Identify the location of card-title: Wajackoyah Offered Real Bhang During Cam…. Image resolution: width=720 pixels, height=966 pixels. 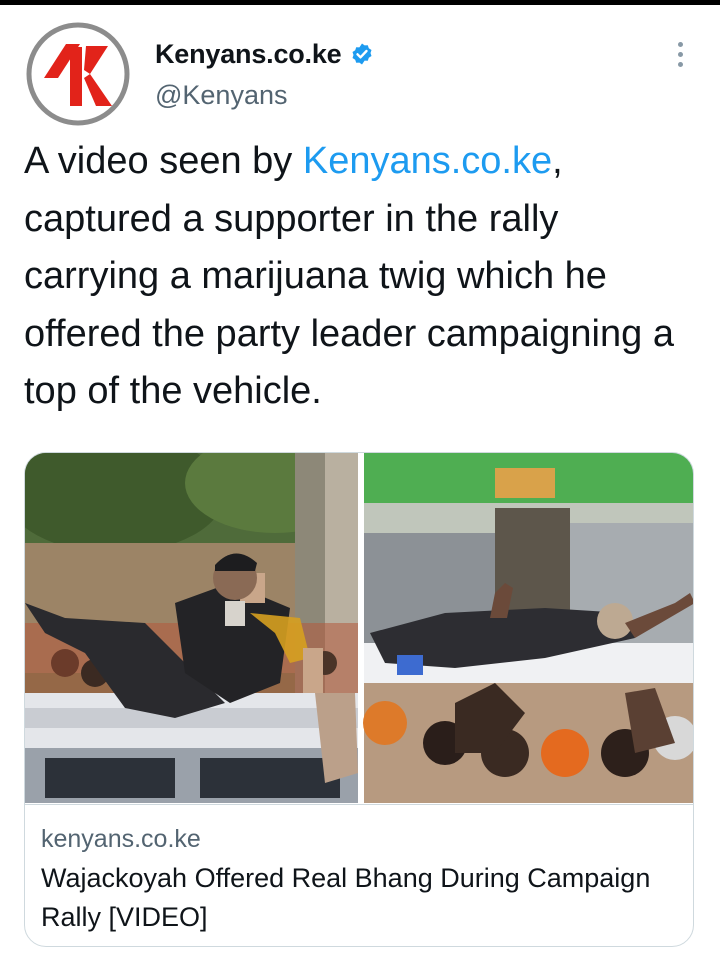
(361, 898).